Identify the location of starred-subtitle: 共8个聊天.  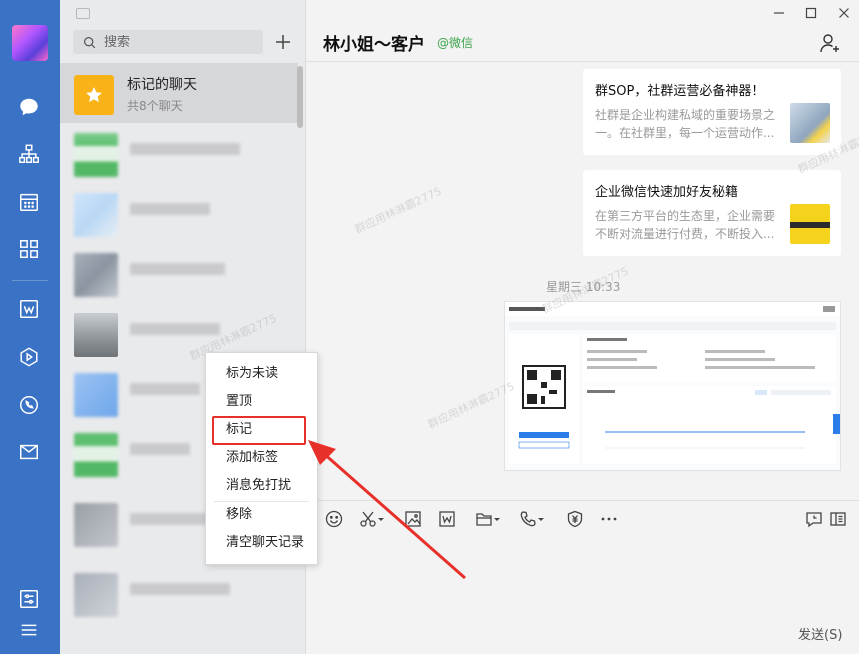
(155, 106).